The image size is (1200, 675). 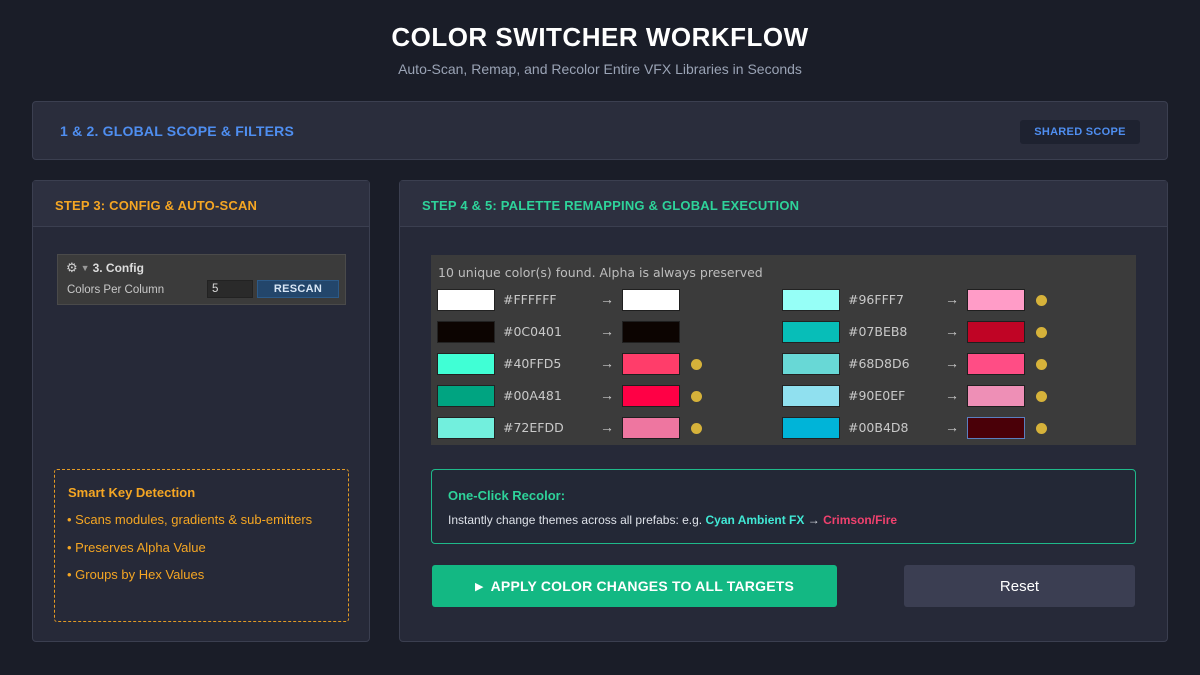 I want to click on foldout-triangle-icon: ▼, so click(x=85, y=268).